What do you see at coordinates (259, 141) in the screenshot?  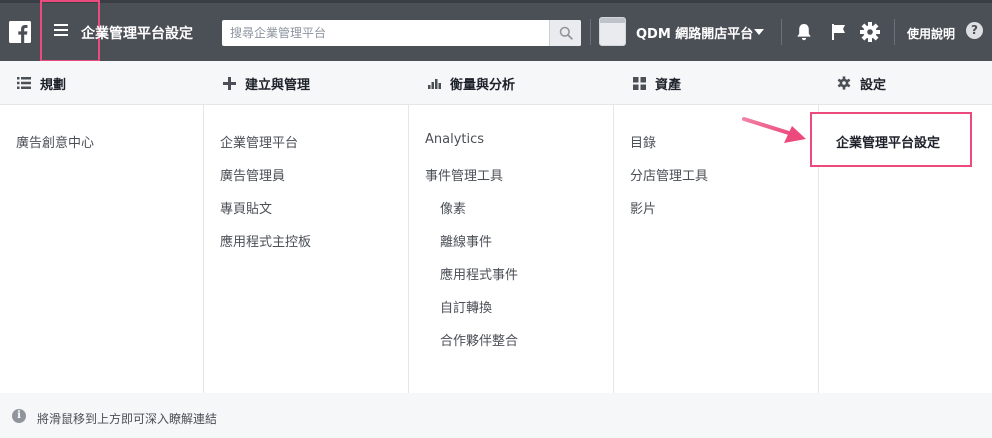 I see `menu-link-business-manager: 企業管理平台` at bounding box center [259, 141].